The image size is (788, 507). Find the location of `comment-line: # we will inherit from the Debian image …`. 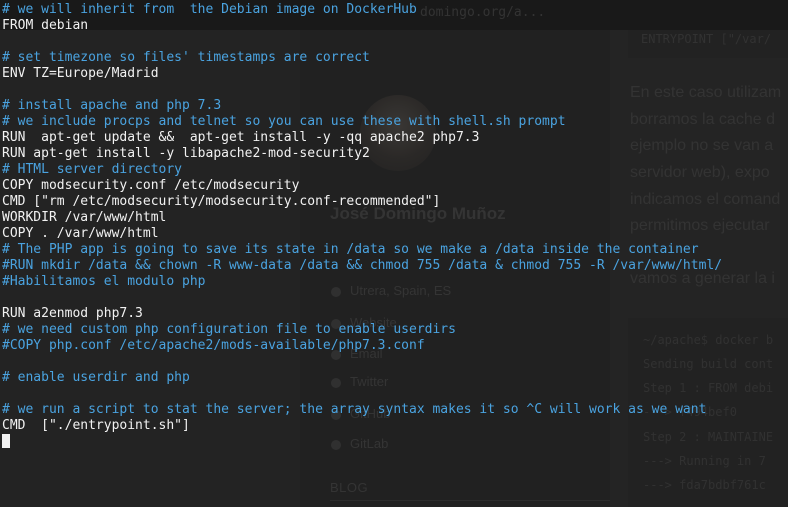

comment-line: # we will inherit from the Debian image … is located at coordinates (209, 9).